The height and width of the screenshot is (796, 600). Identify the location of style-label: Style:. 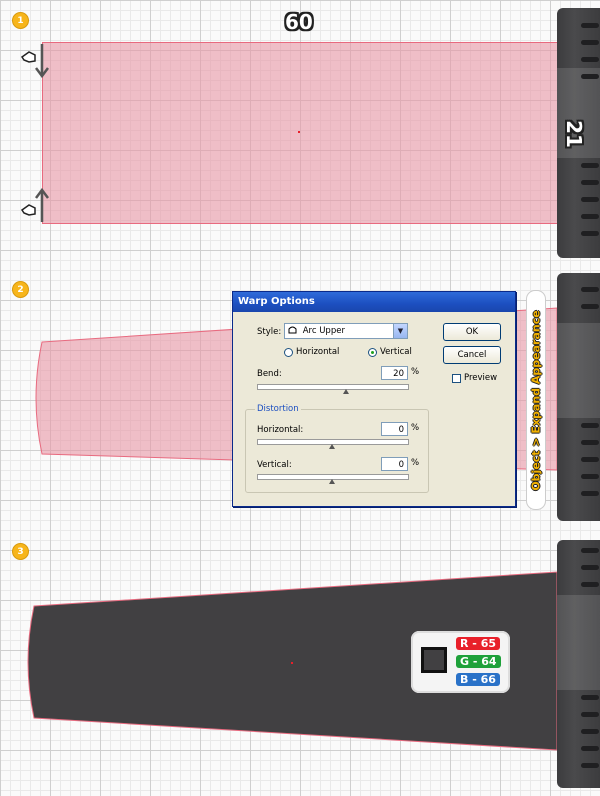
(269, 332).